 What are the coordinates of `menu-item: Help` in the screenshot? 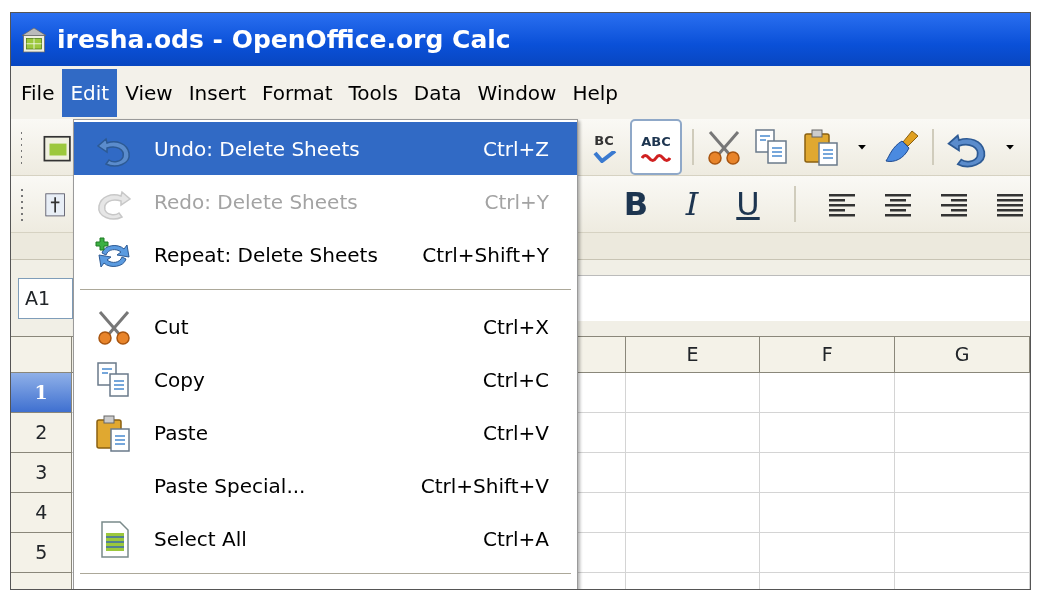 It's located at (595, 92).